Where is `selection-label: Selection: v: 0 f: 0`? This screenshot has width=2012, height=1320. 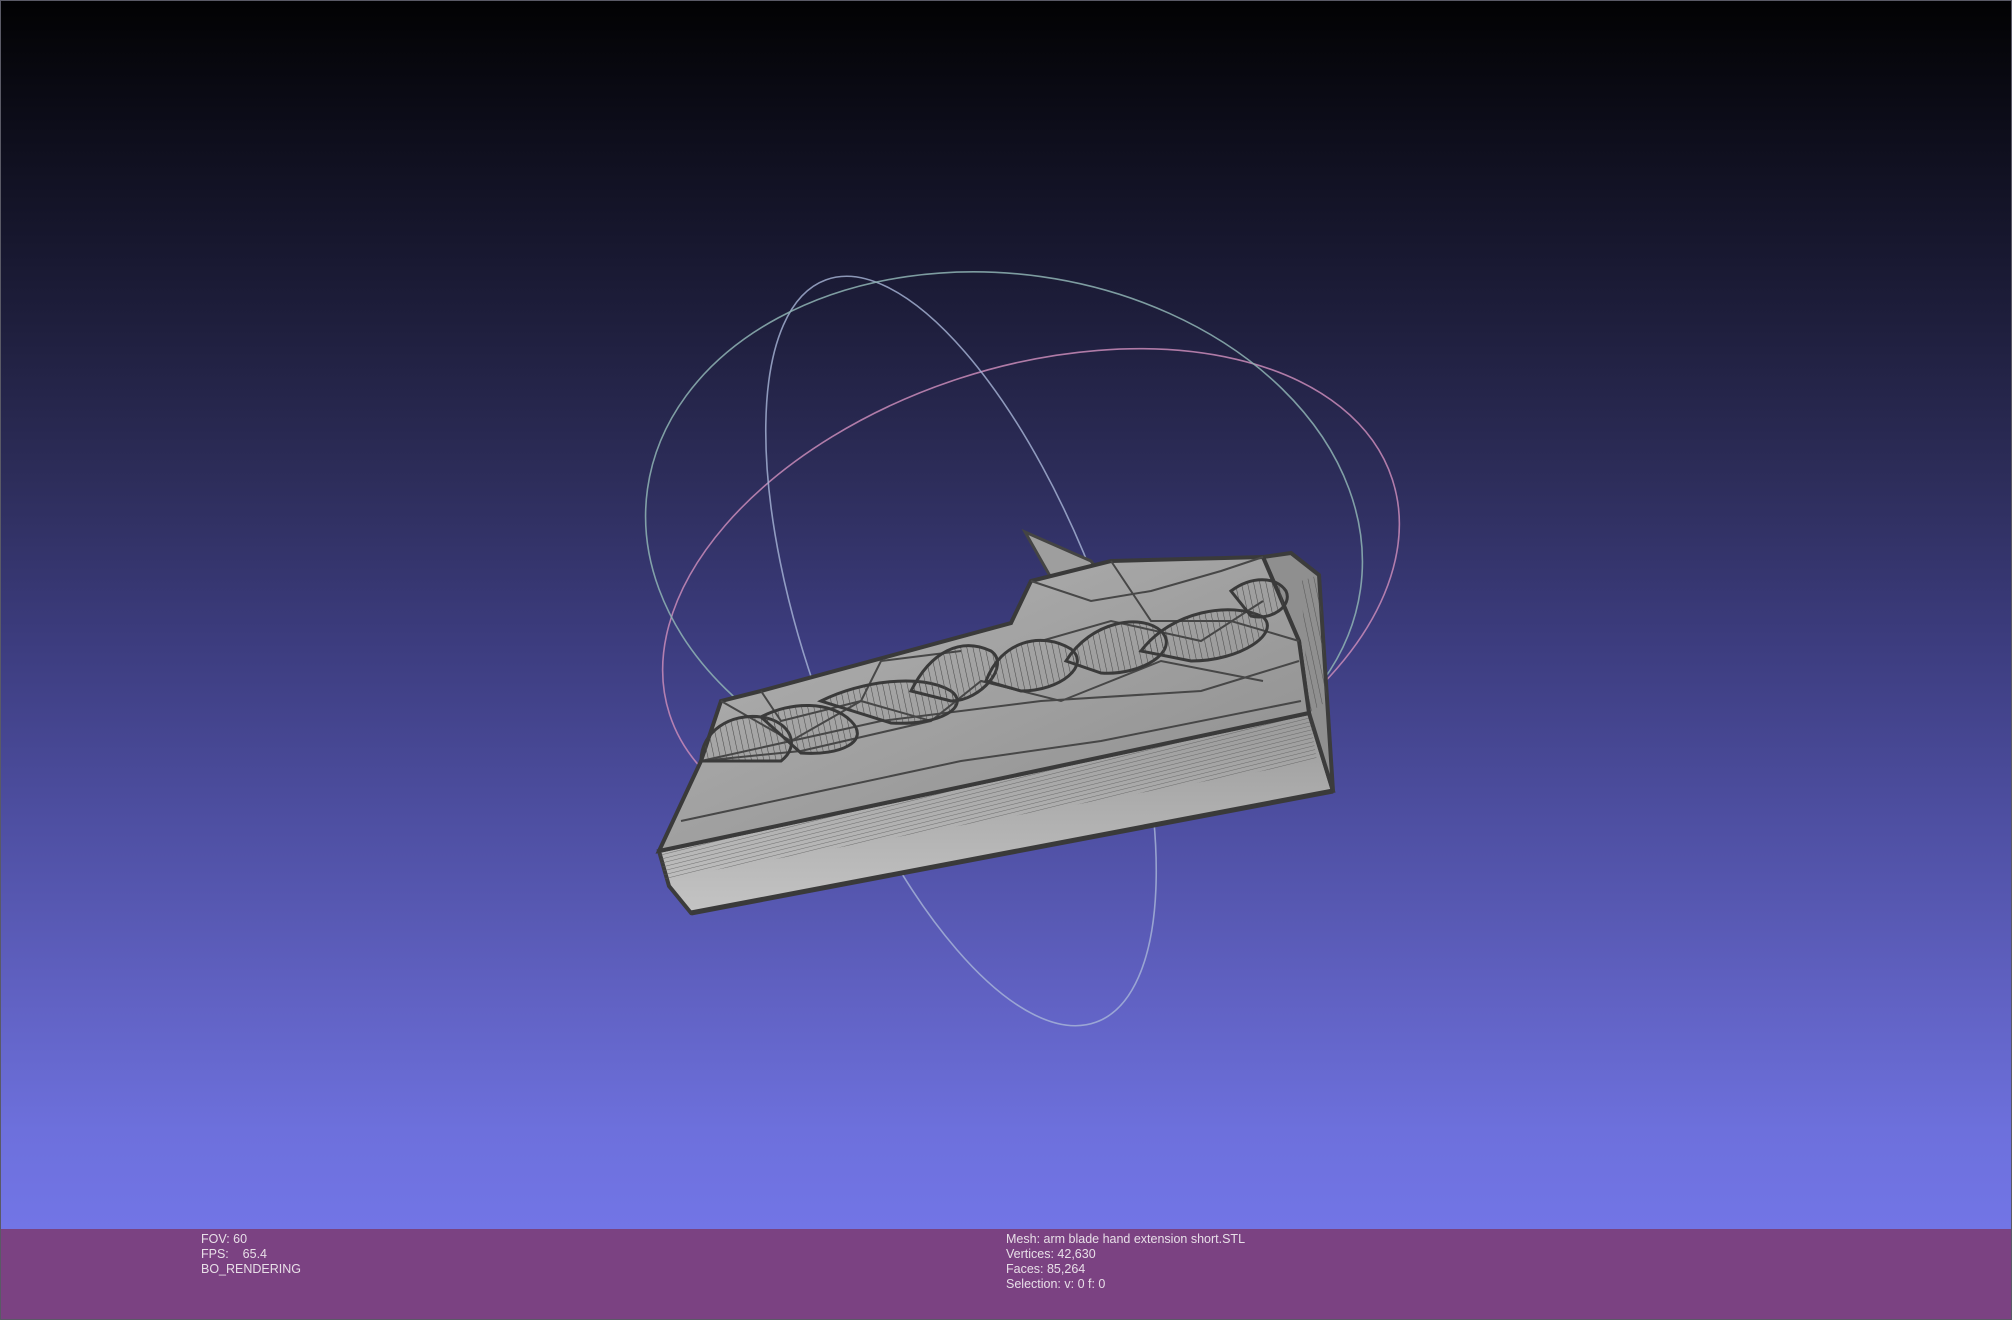
selection-label: Selection: v: 0 f: 0 is located at coordinates (1056, 1284).